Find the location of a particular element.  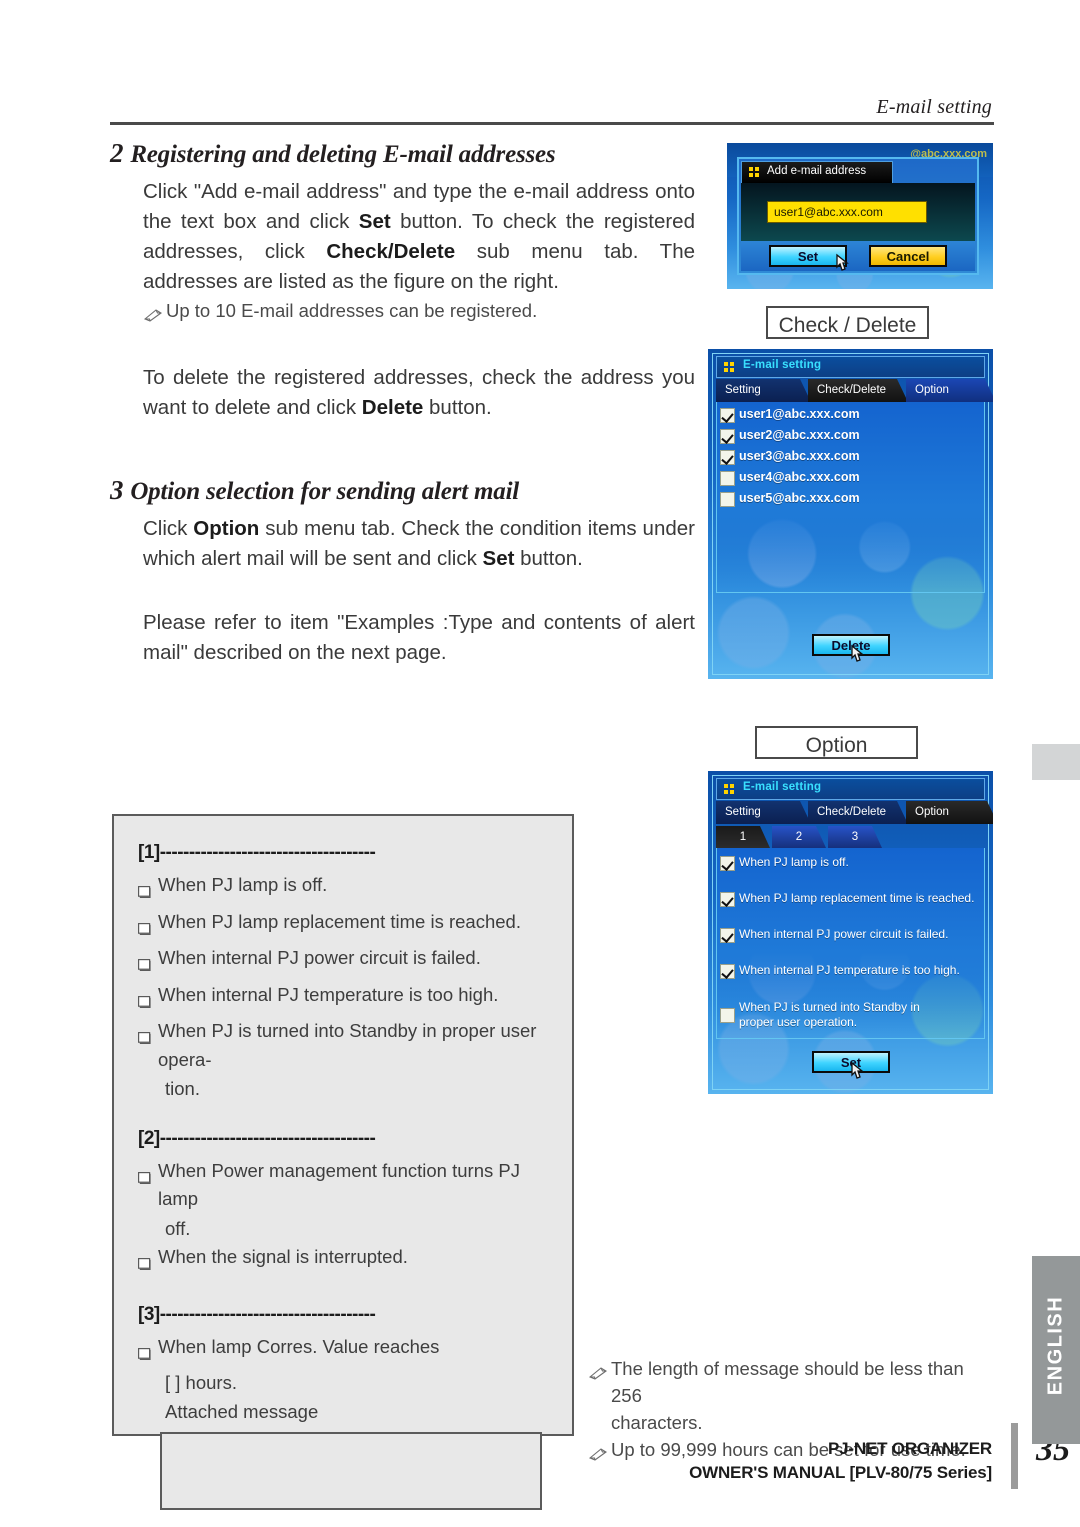

address-row: user5@abc.xxx.com is located at coordinates (850, 500).